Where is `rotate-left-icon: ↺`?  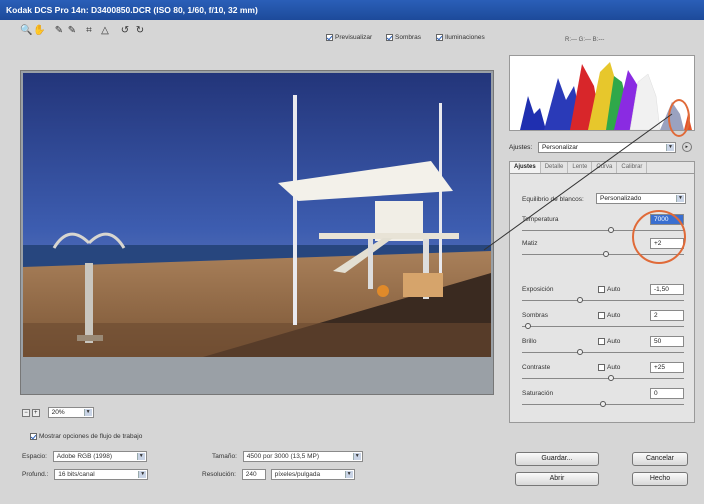
rotate-left-icon: ↺ is located at coordinates (125, 31).